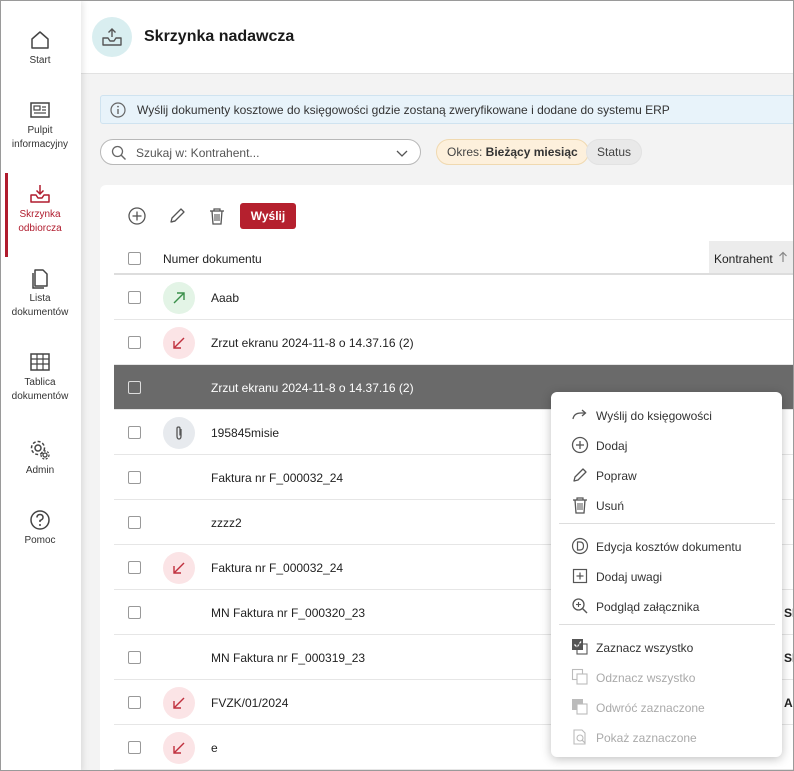  Describe the element at coordinates (40, 40) in the screenshot. I see `home-icon` at that location.